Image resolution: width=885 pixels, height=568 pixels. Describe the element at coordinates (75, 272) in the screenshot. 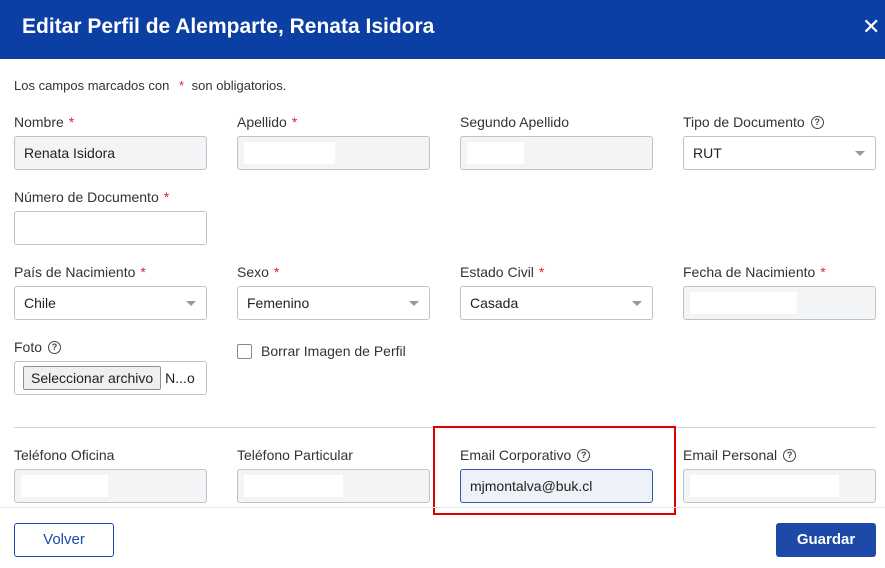

I see `pais-nacimiento-label-text: País de Nacimiento` at that location.